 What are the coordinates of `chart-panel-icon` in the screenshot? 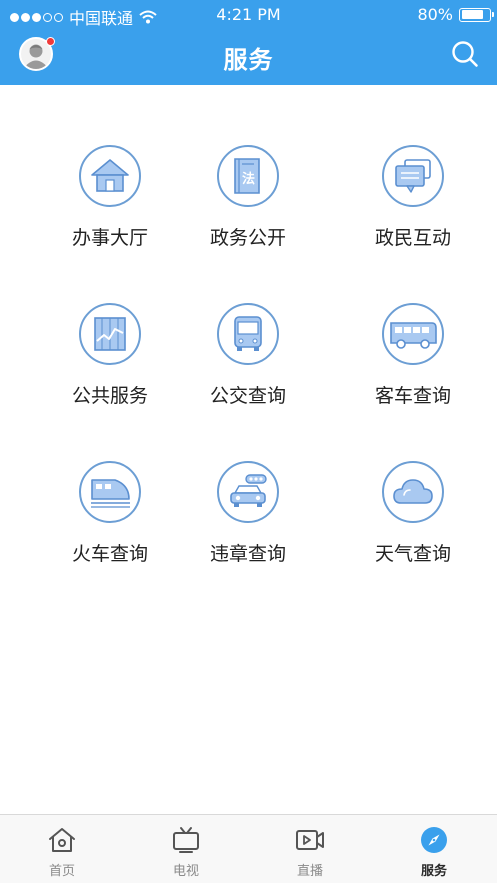 It's located at (110, 334).